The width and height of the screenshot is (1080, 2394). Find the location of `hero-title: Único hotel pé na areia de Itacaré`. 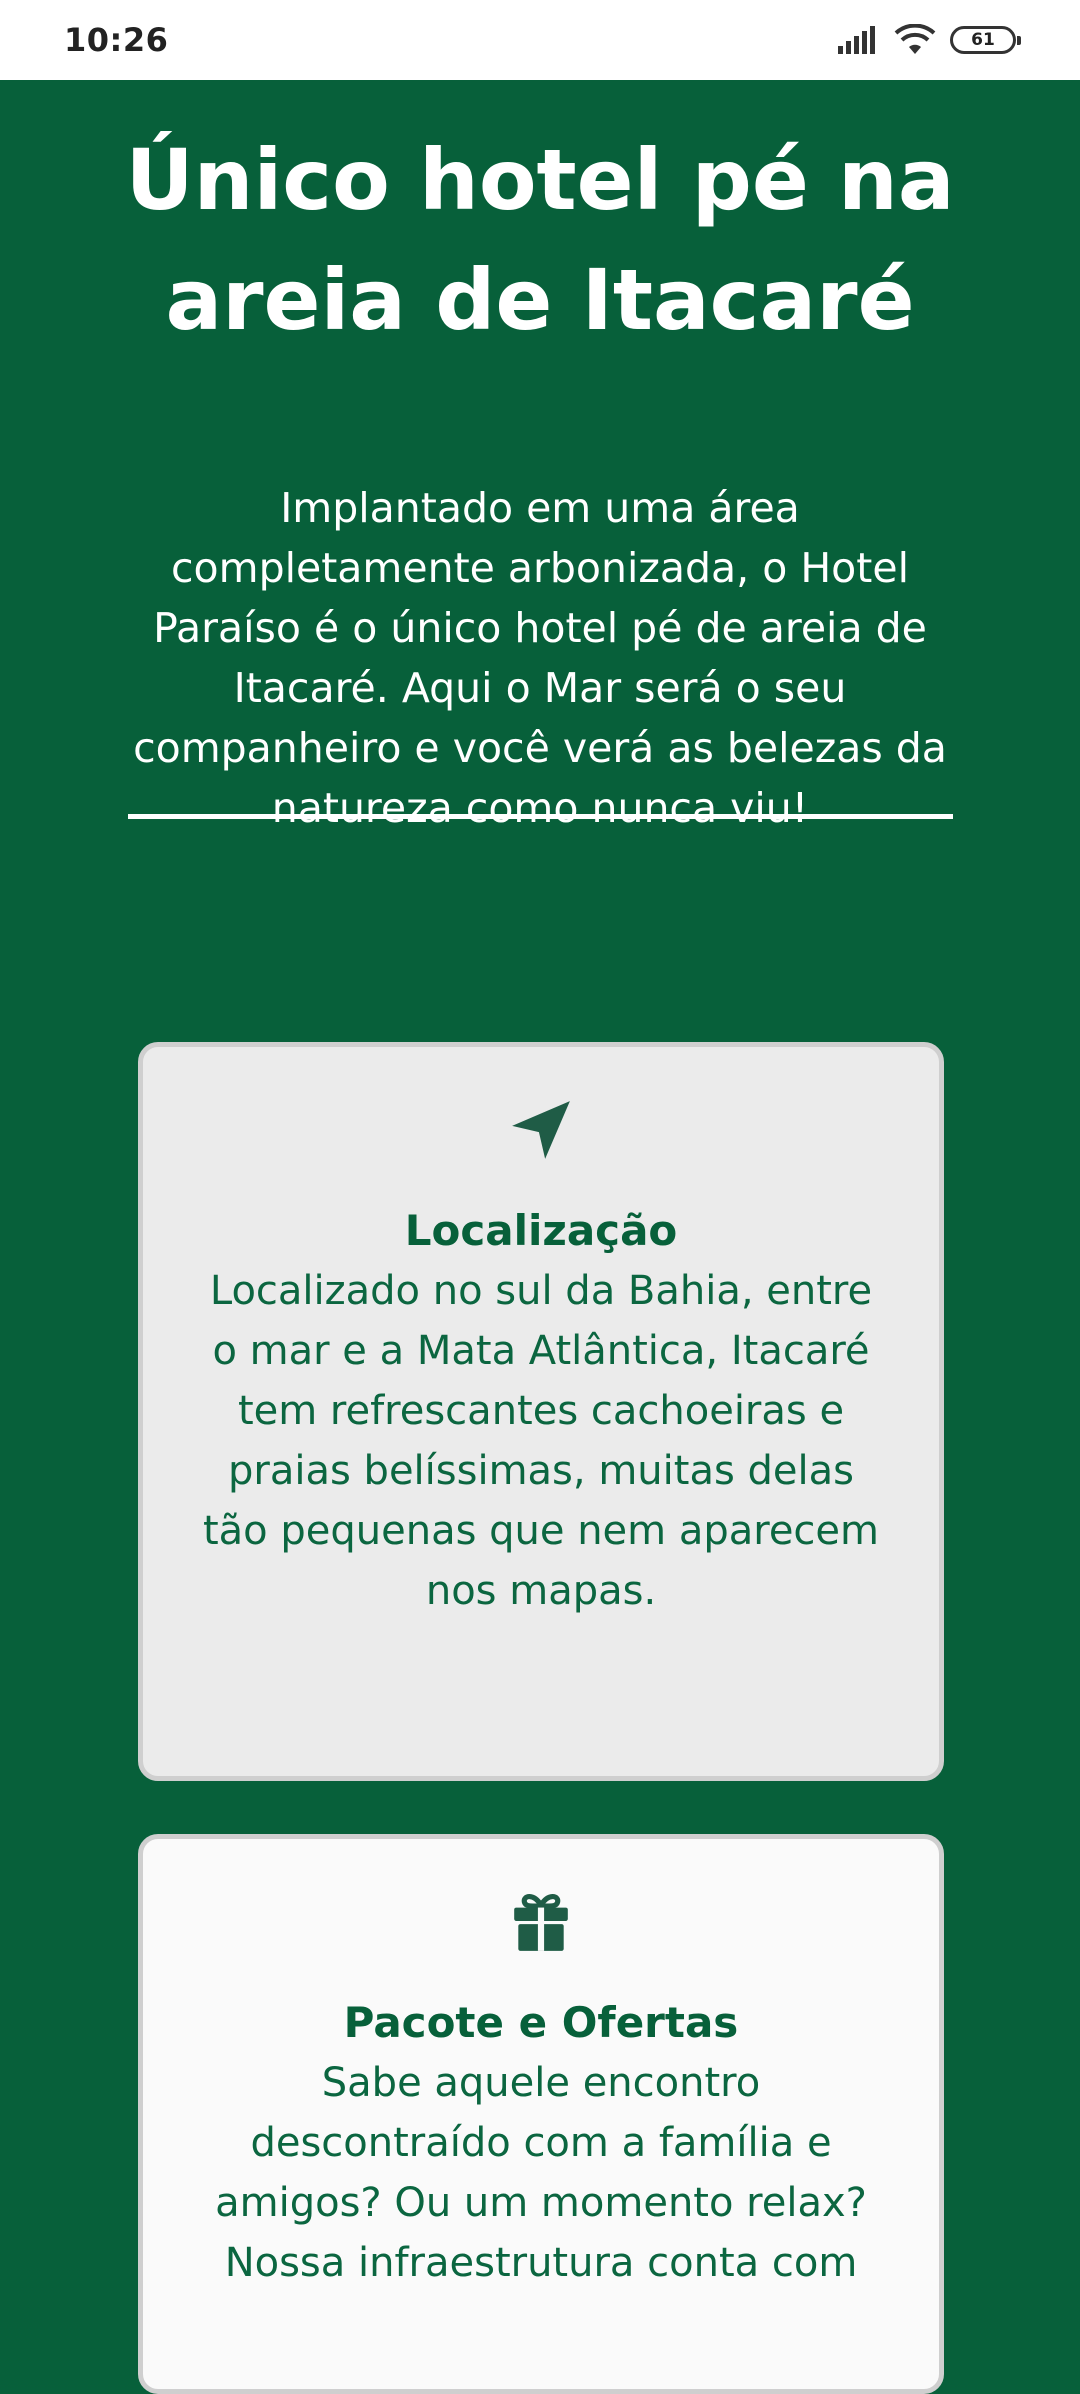

hero-title: Único hotel pé na areia de Itacaré is located at coordinates (540, 240).